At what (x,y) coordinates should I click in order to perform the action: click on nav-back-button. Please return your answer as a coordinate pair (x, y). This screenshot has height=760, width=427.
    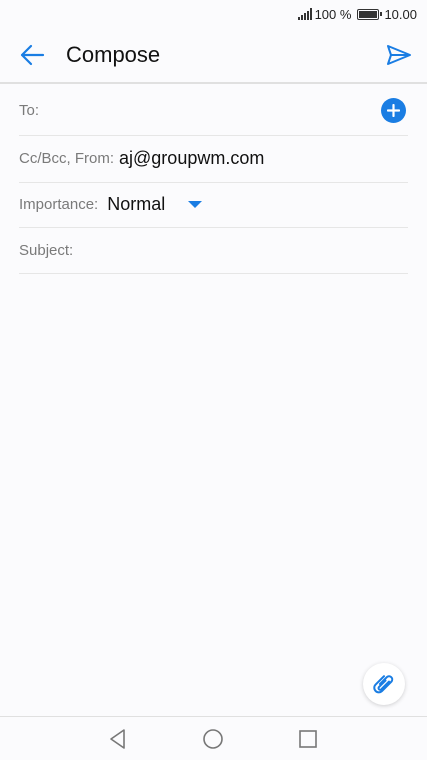
    Looking at the image, I should click on (118, 738).